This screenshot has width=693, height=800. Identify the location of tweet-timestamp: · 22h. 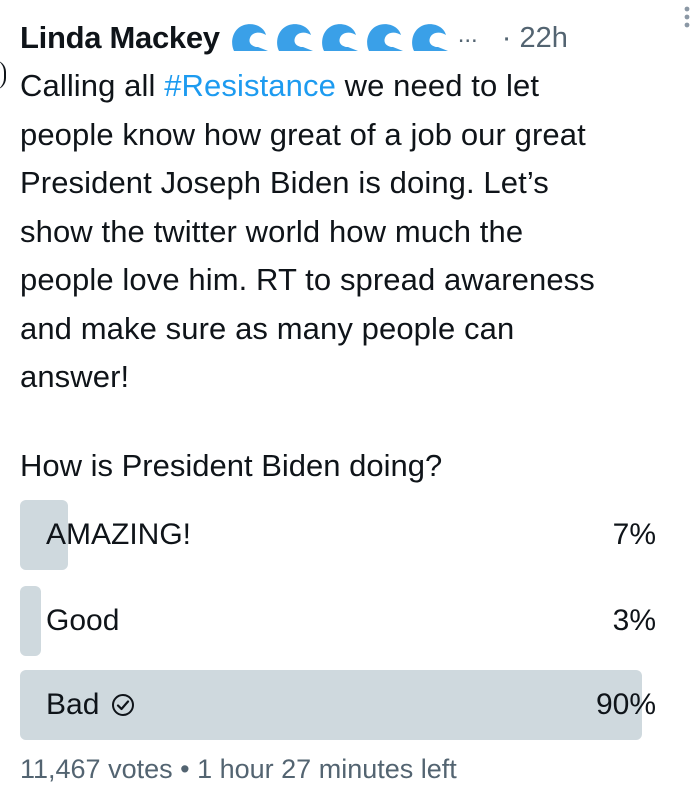
(535, 38).